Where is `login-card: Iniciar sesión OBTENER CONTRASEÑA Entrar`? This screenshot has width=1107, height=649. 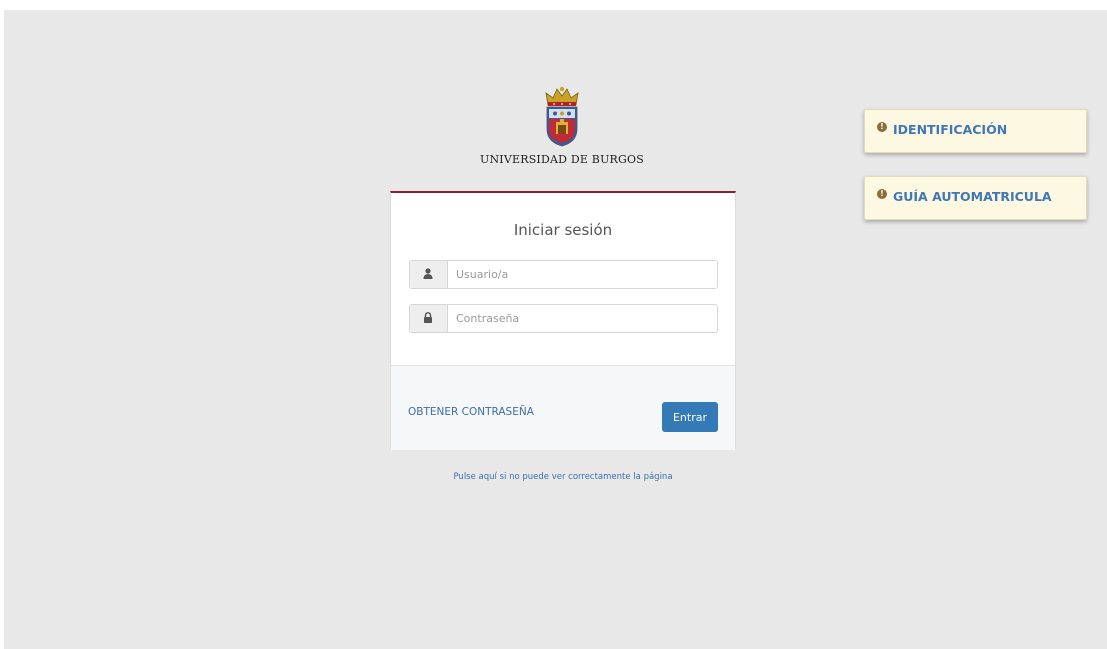 login-card: Iniciar sesión OBTENER CONTRASEÑA Entrar is located at coordinates (563, 320).